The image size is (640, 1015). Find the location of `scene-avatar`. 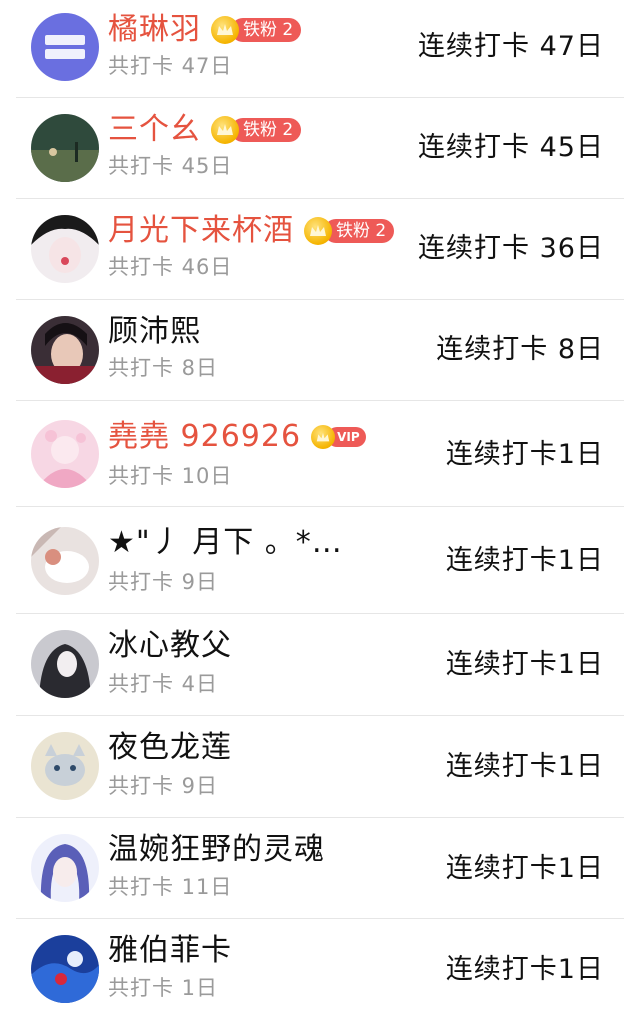

scene-avatar is located at coordinates (65, 148).